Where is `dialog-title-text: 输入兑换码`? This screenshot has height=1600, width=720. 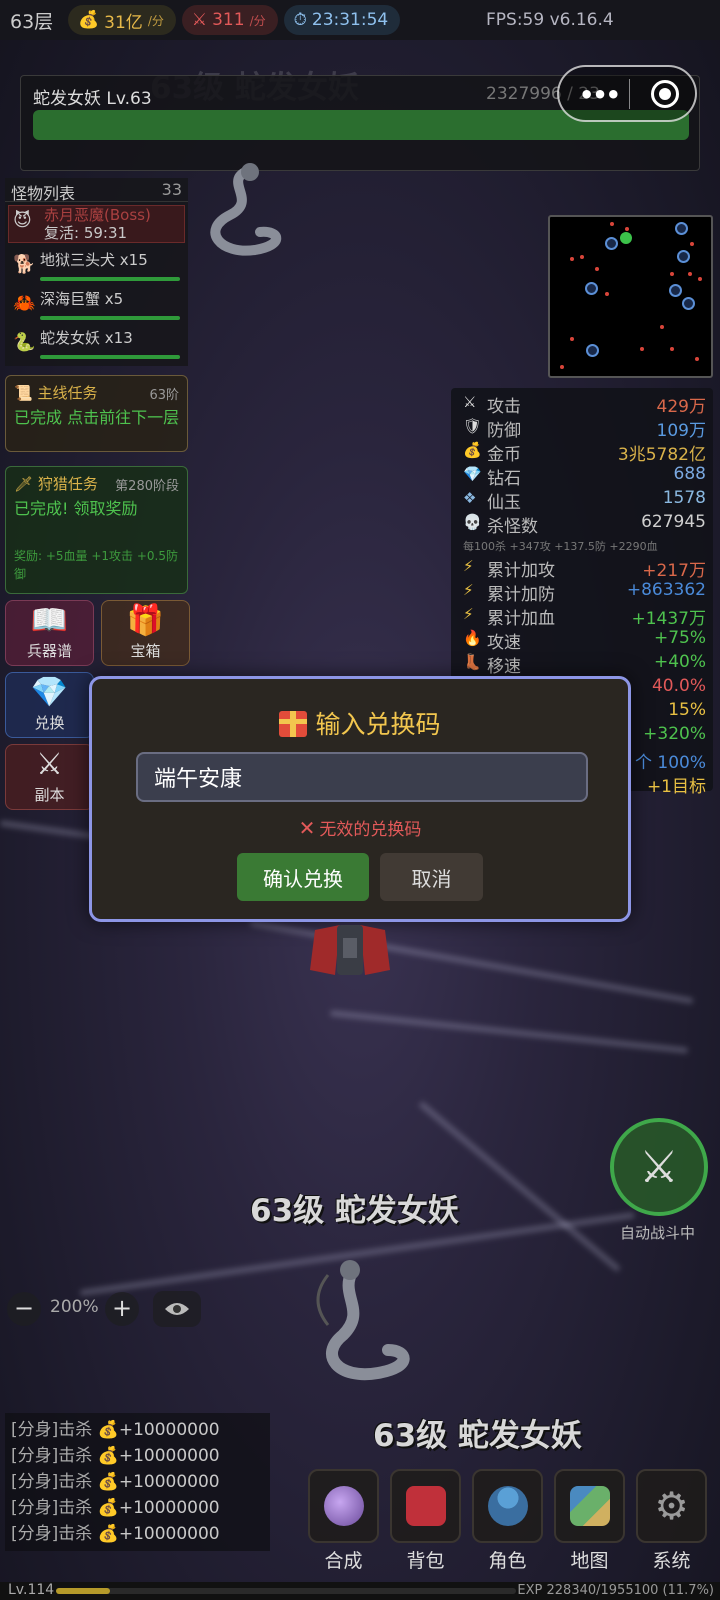 dialog-title-text: 输入兑换码 is located at coordinates (378, 724).